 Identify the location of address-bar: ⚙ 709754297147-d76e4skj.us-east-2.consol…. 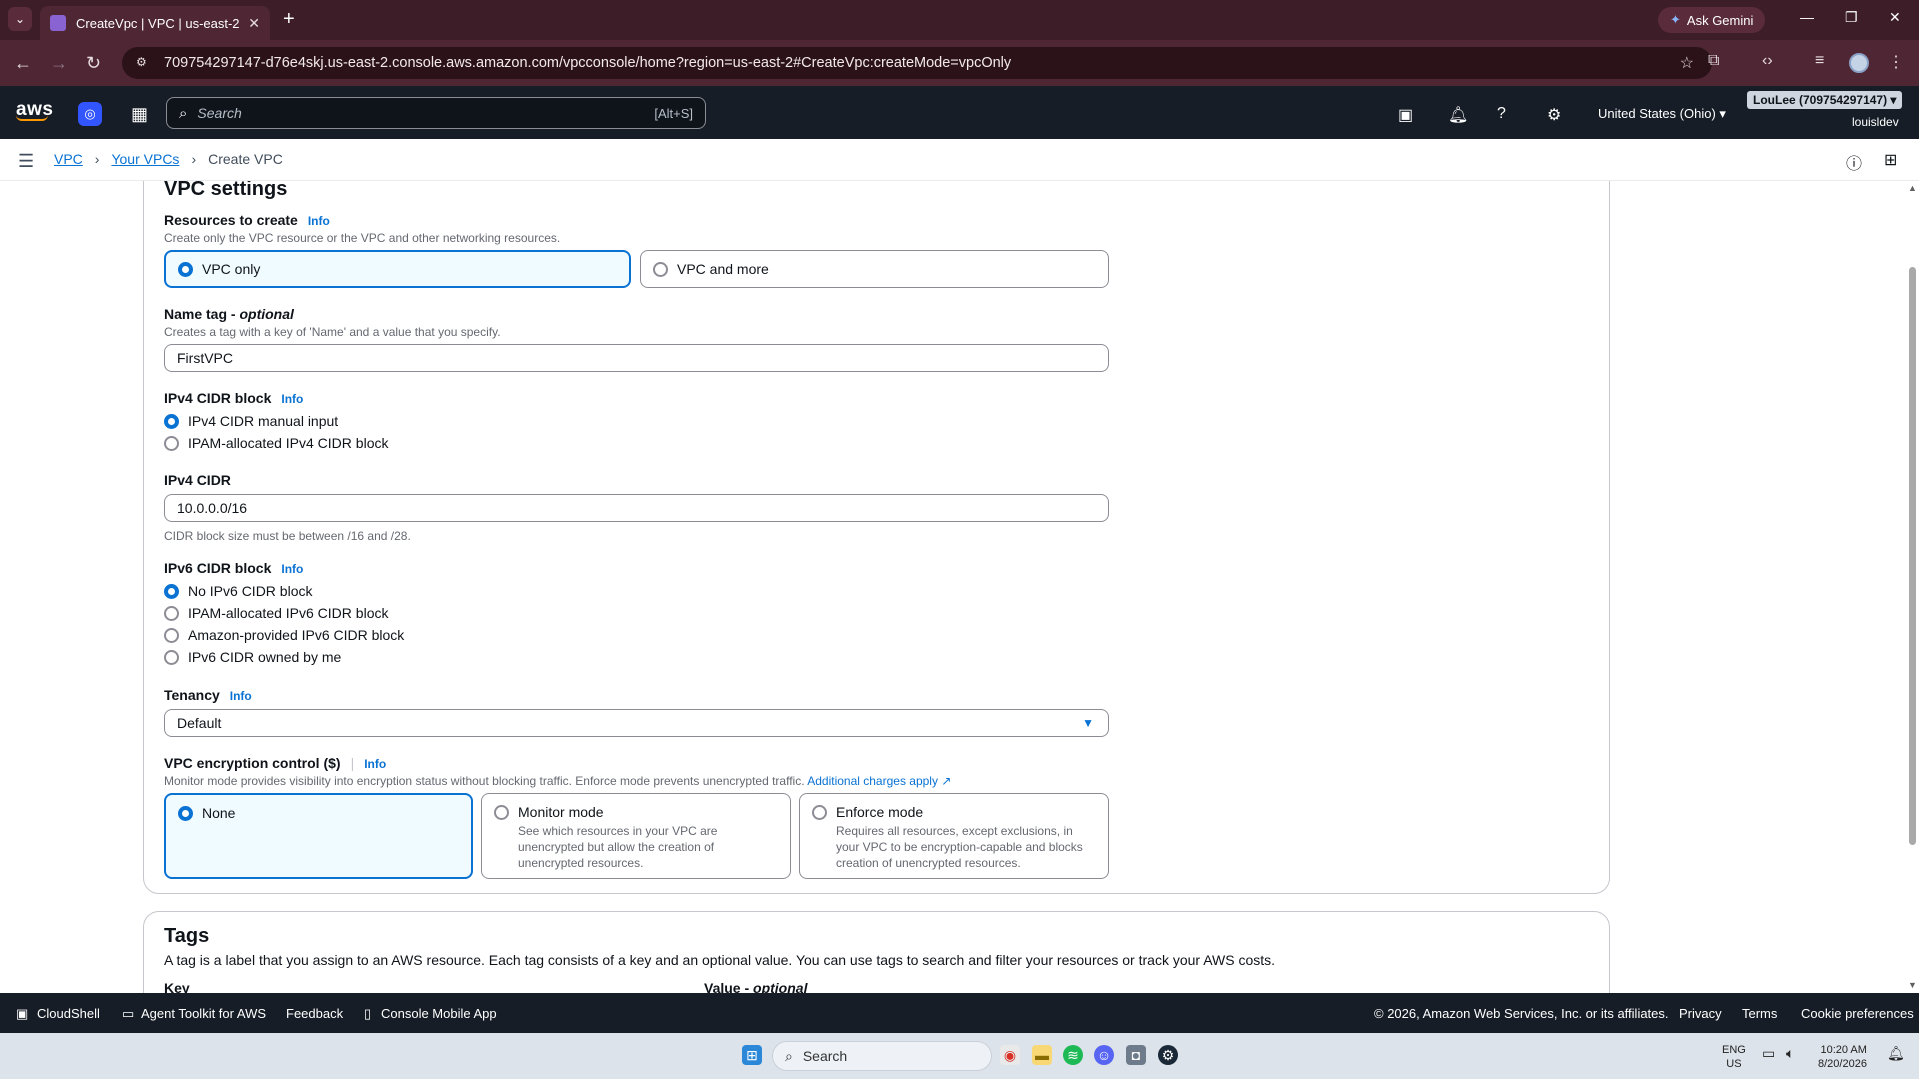
(917, 63).